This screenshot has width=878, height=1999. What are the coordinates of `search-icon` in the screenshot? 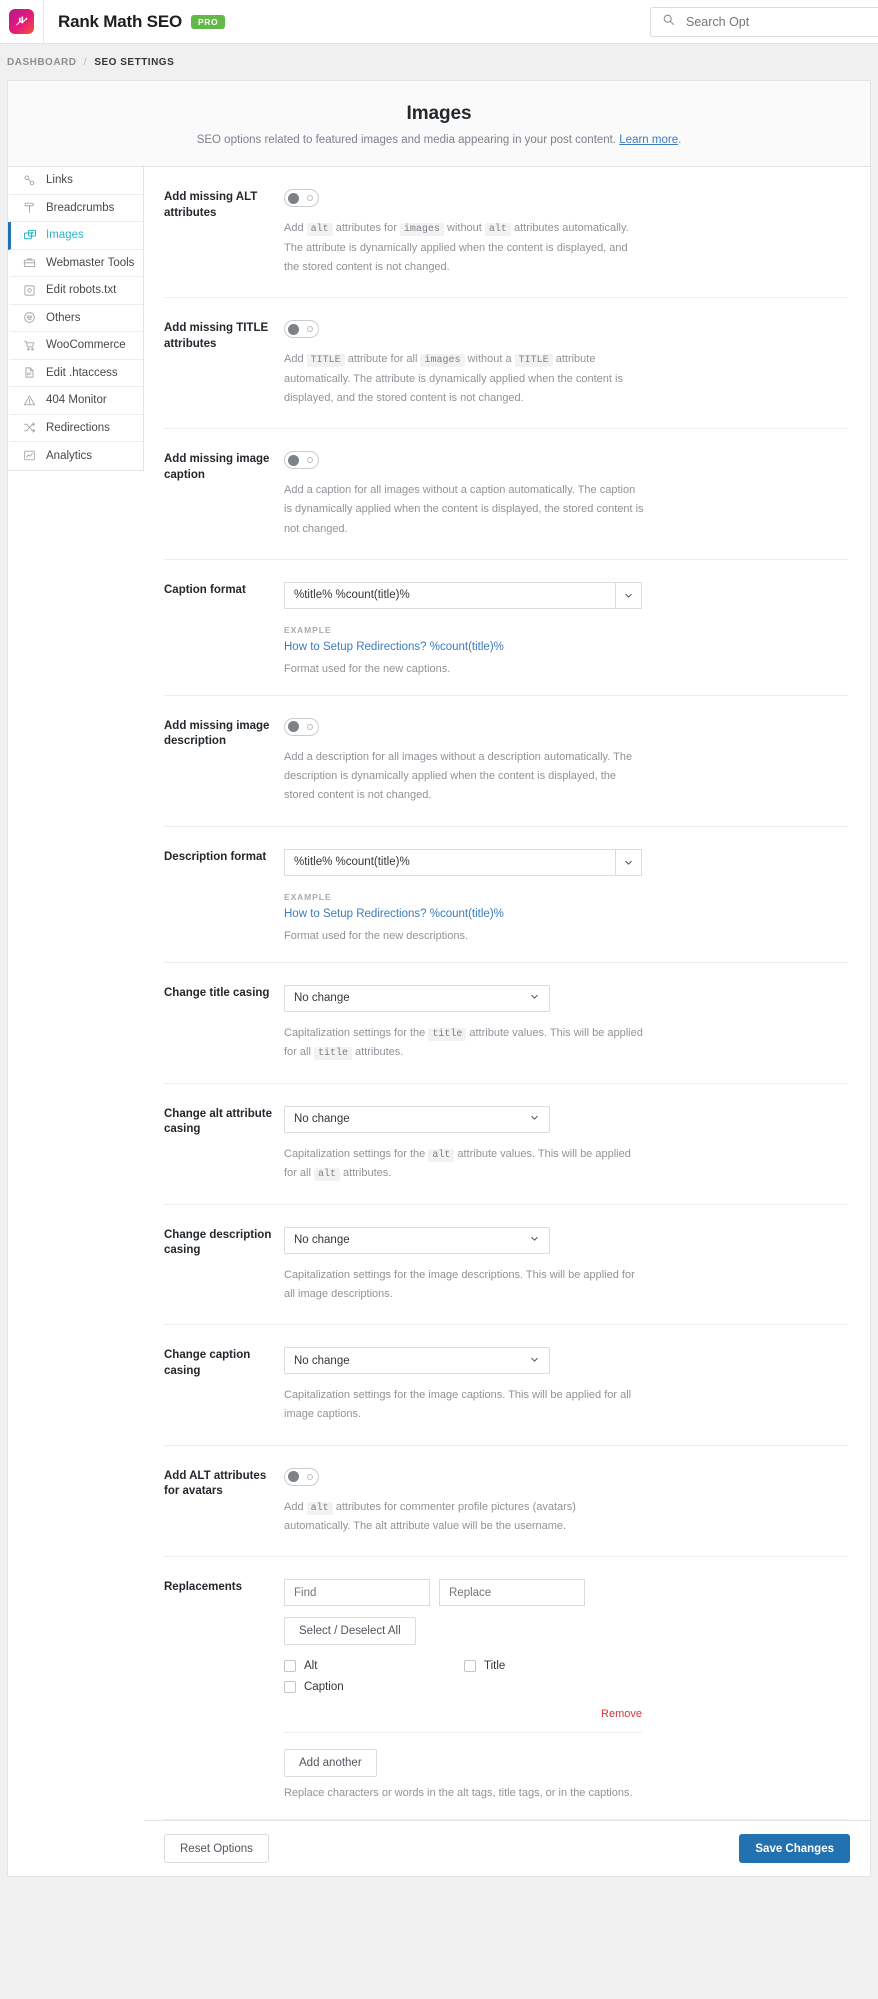 It's located at (668, 22).